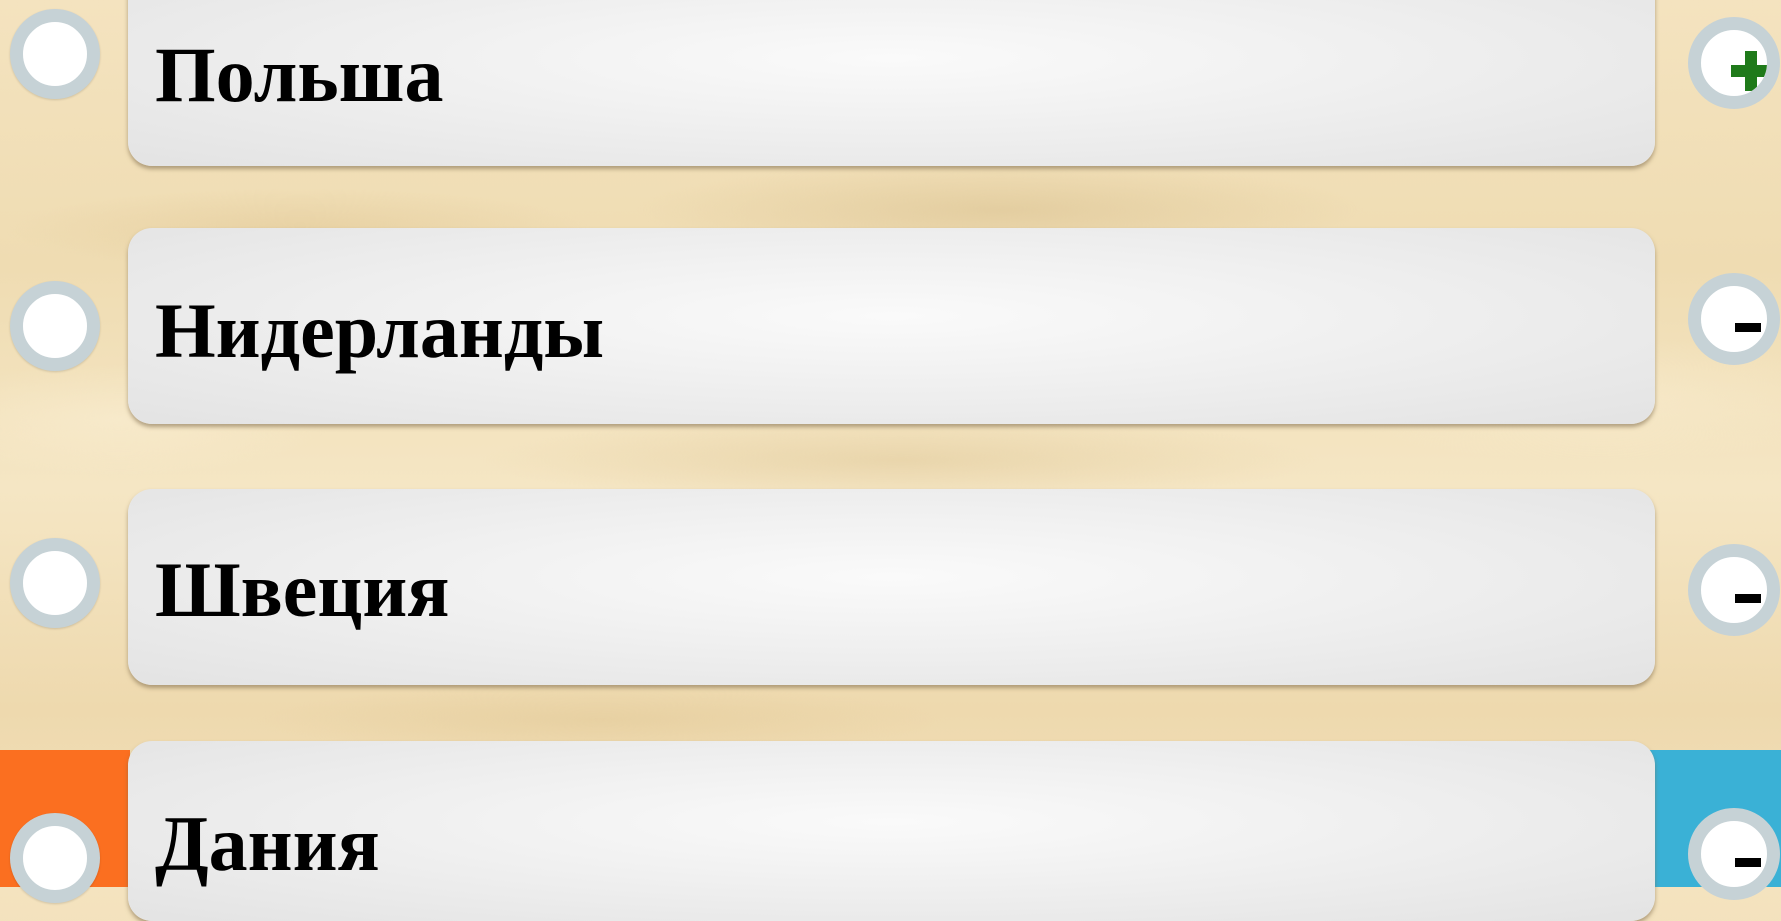  What do you see at coordinates (302, 589) in the screenshot?
I see `answer-3-label: Швеция` at bounding box center [302, 589].